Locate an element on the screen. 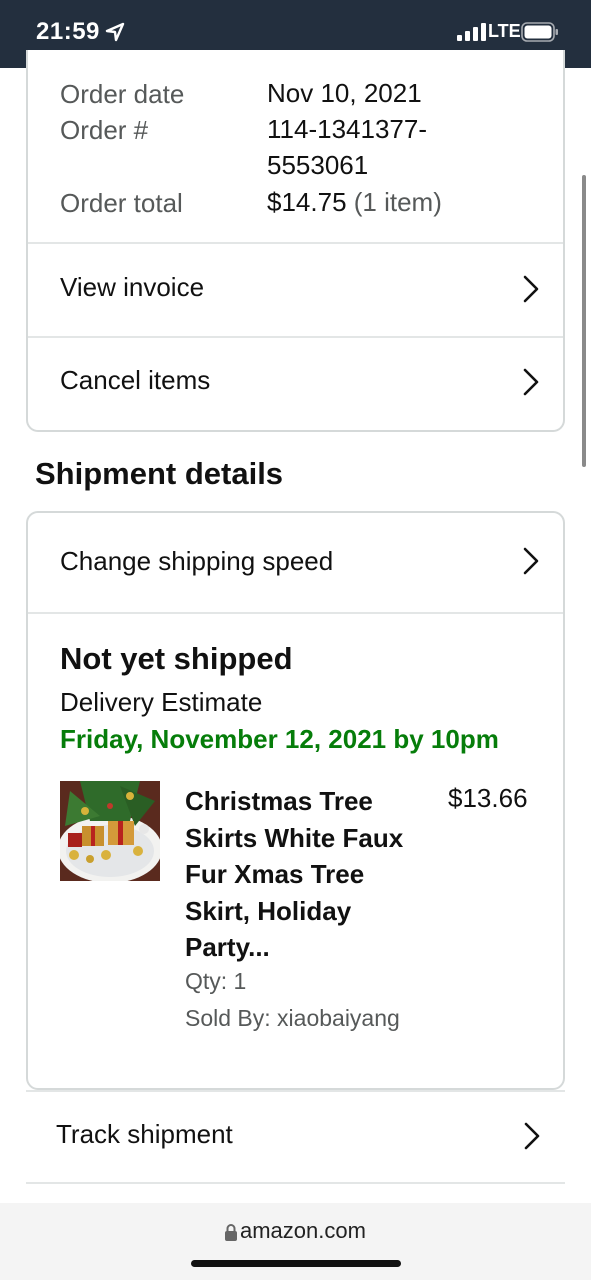  order-total-value: $14.75 (1 item) is located at coordinates (354, 202).